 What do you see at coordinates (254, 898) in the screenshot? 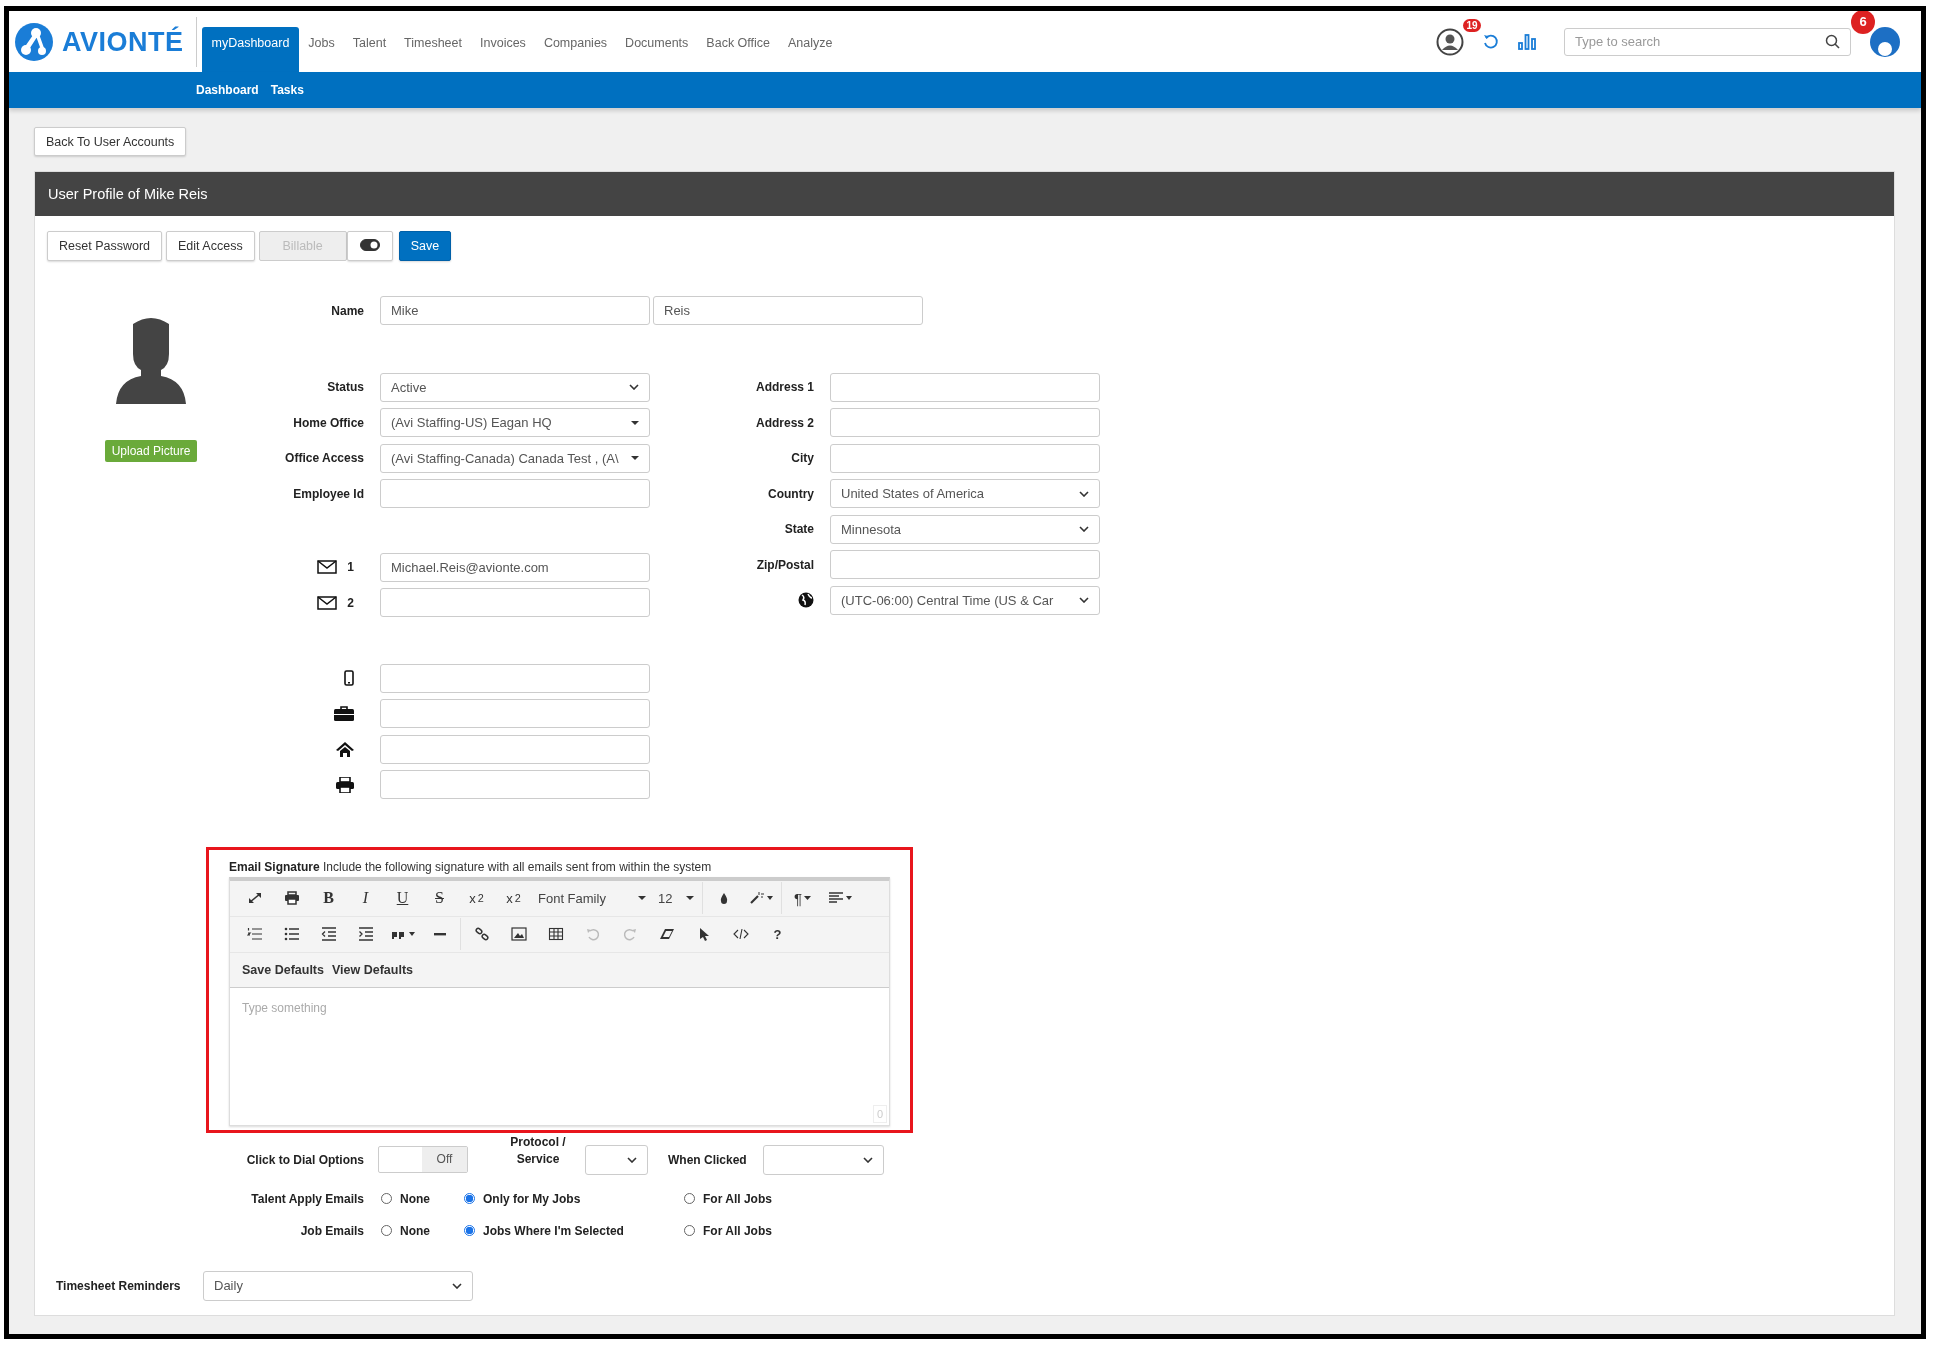
I see `fullscreen-icon` at bounding box center [254, 898].